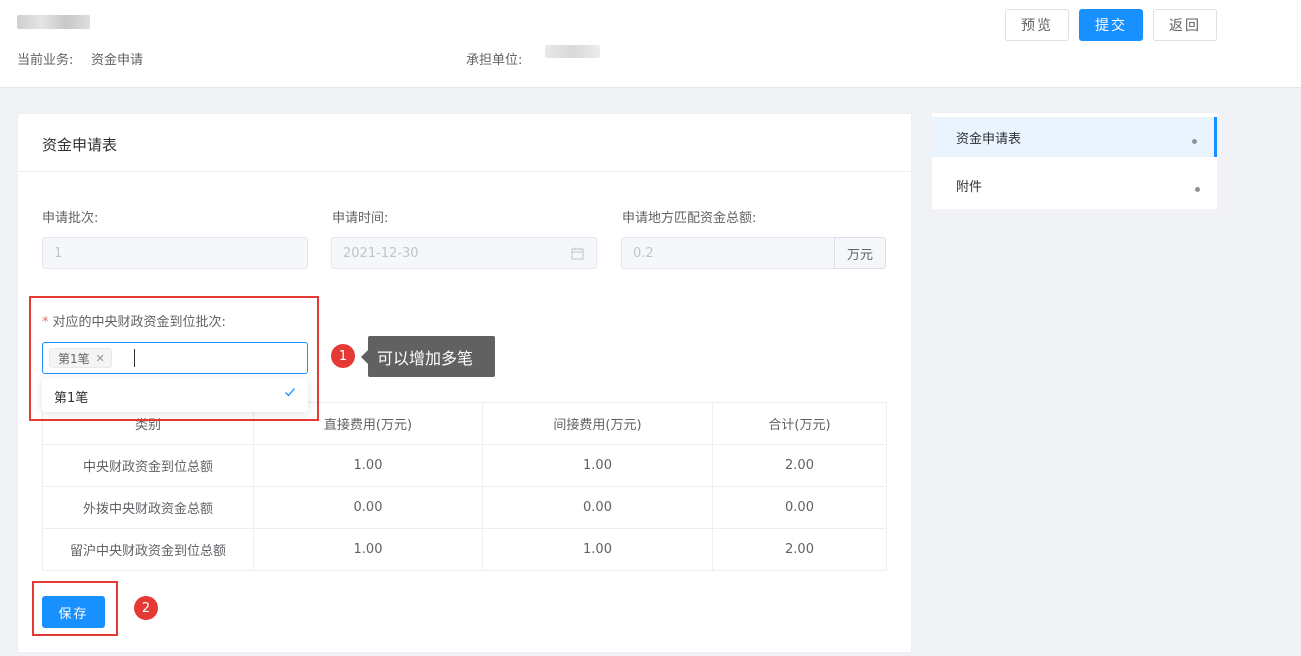 This screenshot has width=1301, height=656. What do you see at coordinates (80, 145) in the screenshot?
I see `form-title: 资金申请表` at bounding box center [80, 145].